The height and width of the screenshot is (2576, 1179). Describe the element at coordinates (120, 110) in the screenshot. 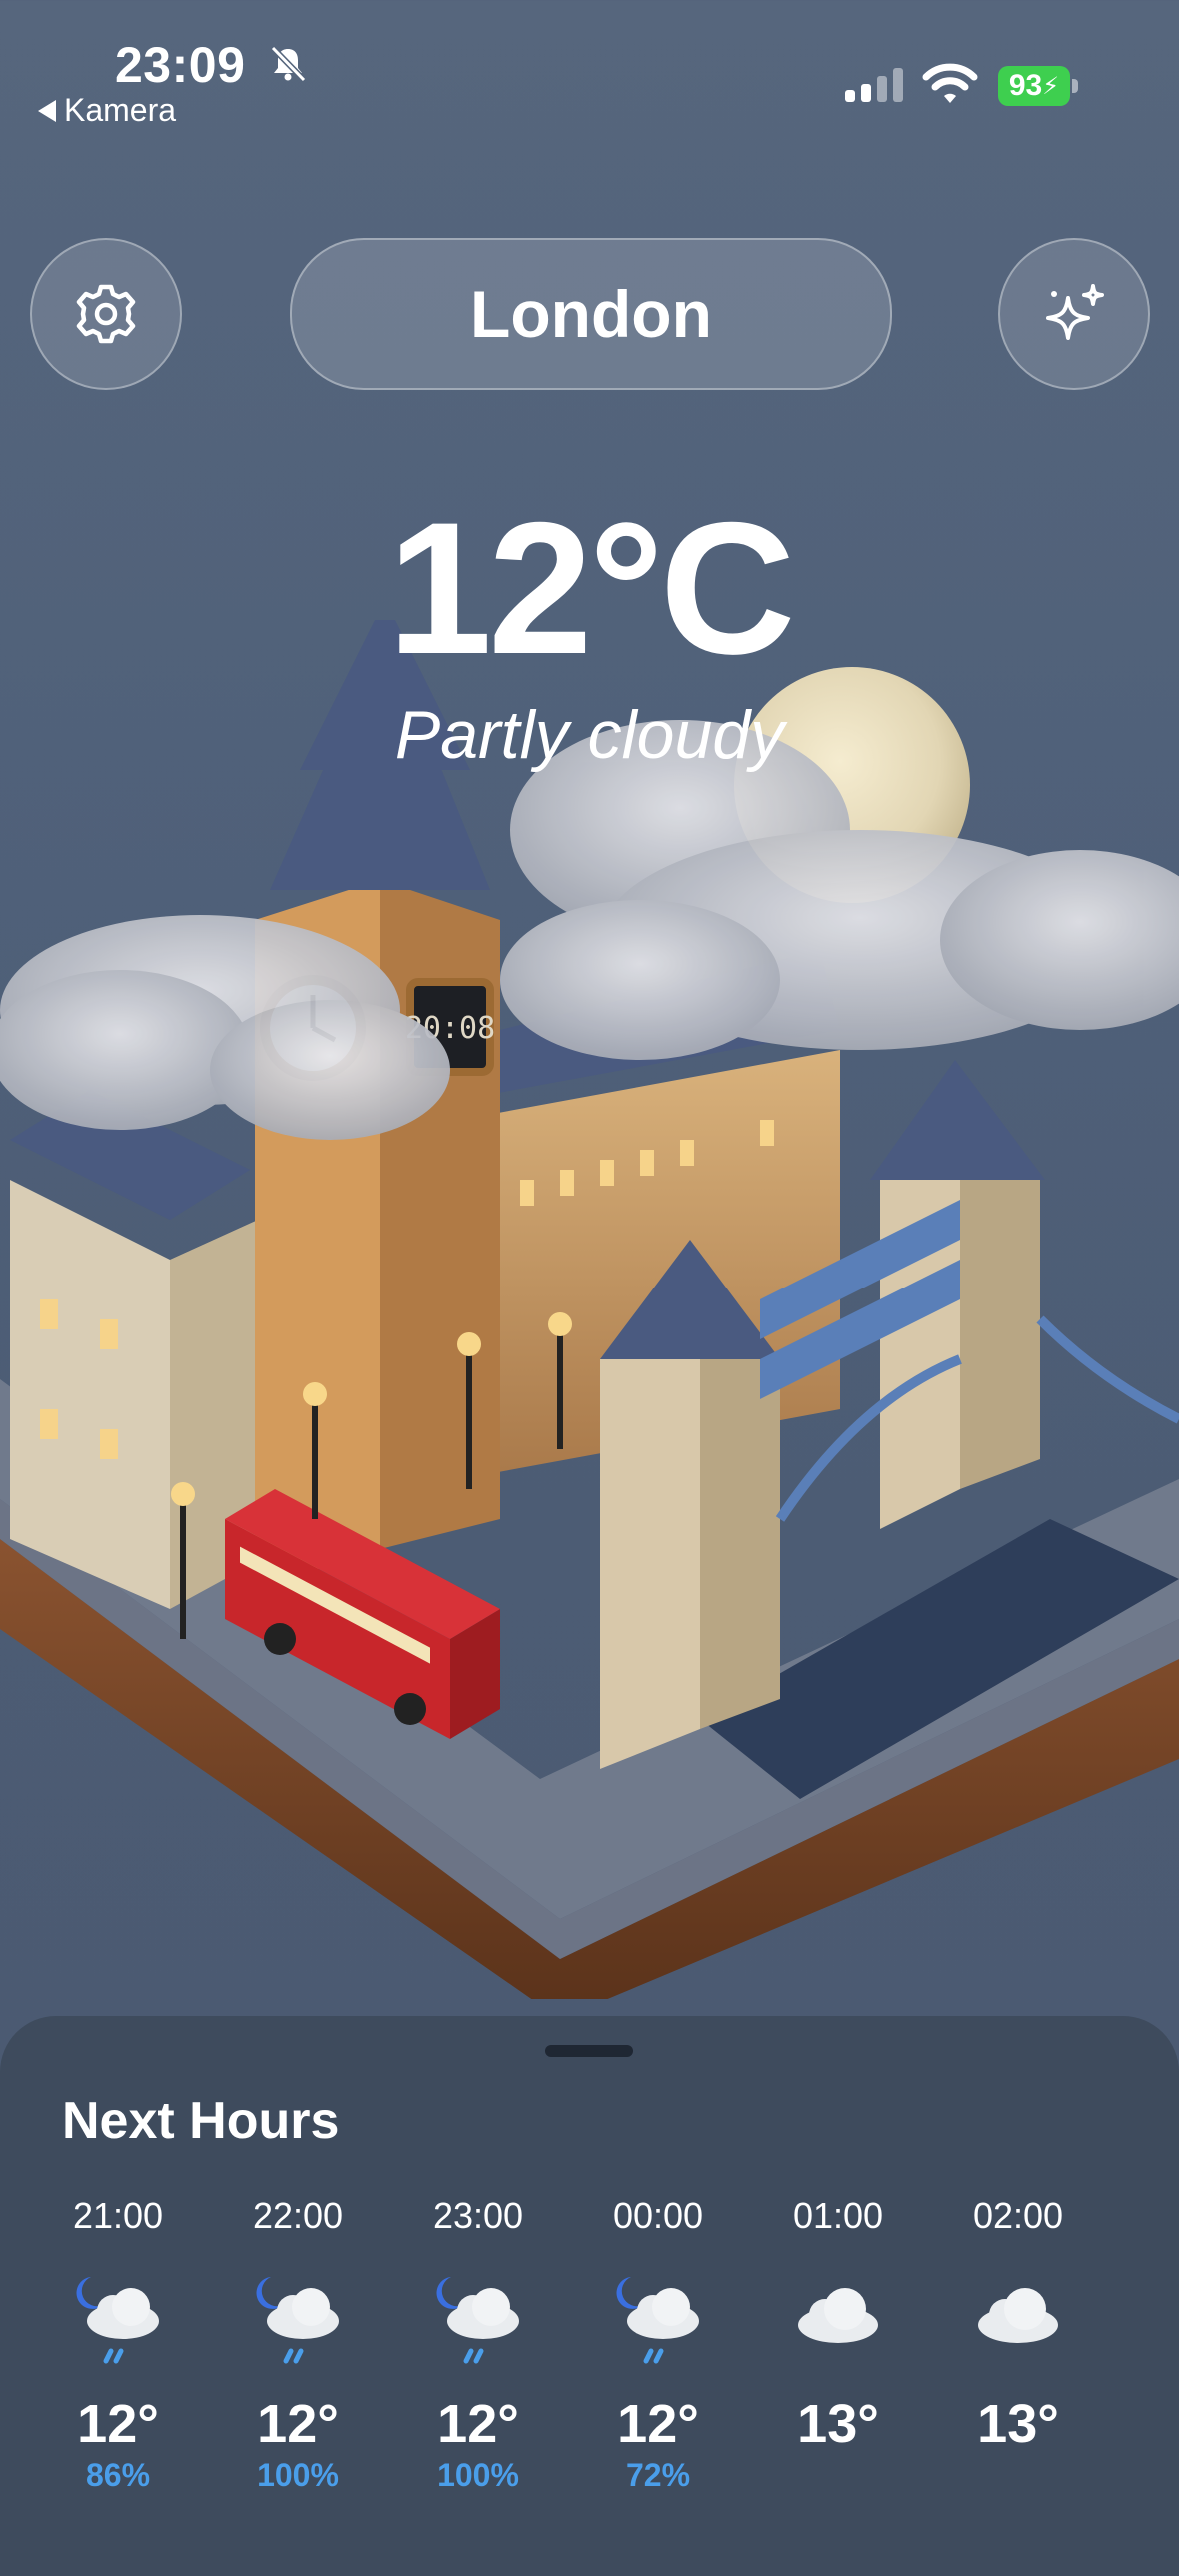

I see `back-app-label: Kamera` at that location.